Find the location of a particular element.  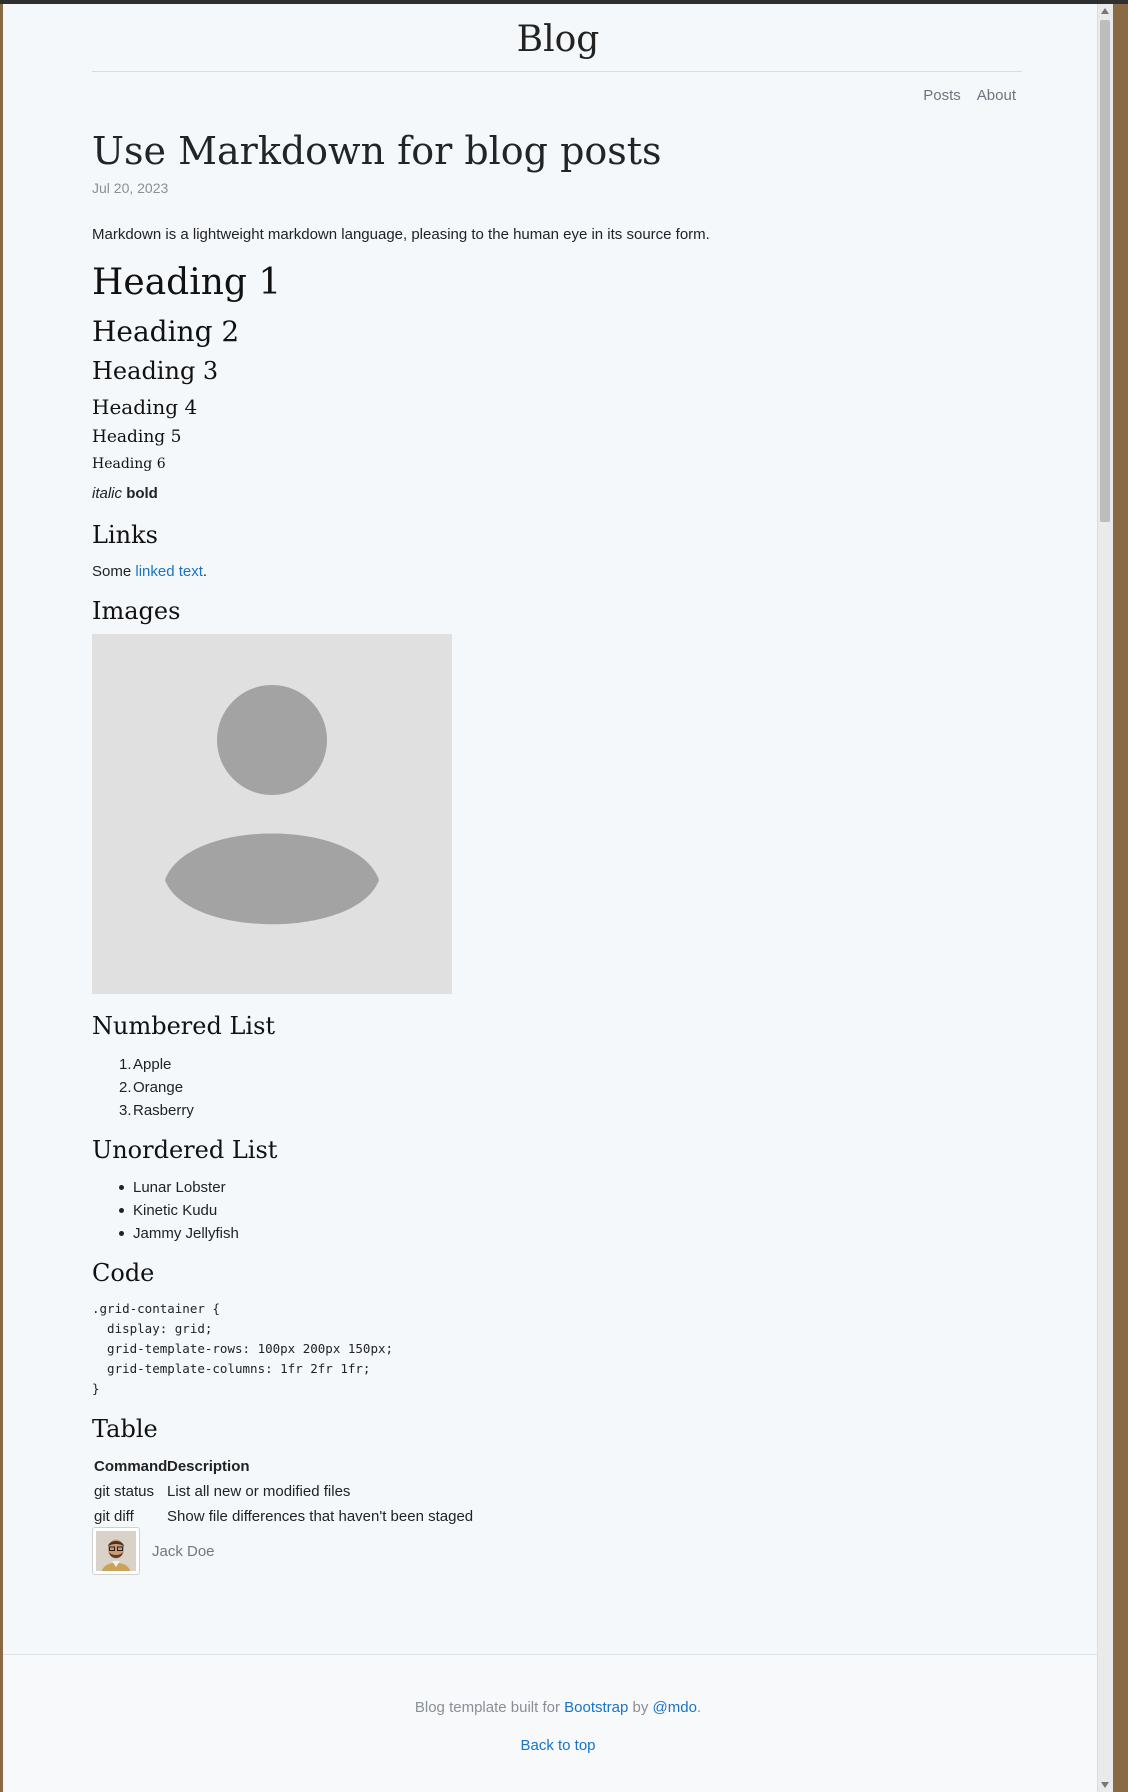

mdo-link: @mdo is located at coordinates (675, 1707).